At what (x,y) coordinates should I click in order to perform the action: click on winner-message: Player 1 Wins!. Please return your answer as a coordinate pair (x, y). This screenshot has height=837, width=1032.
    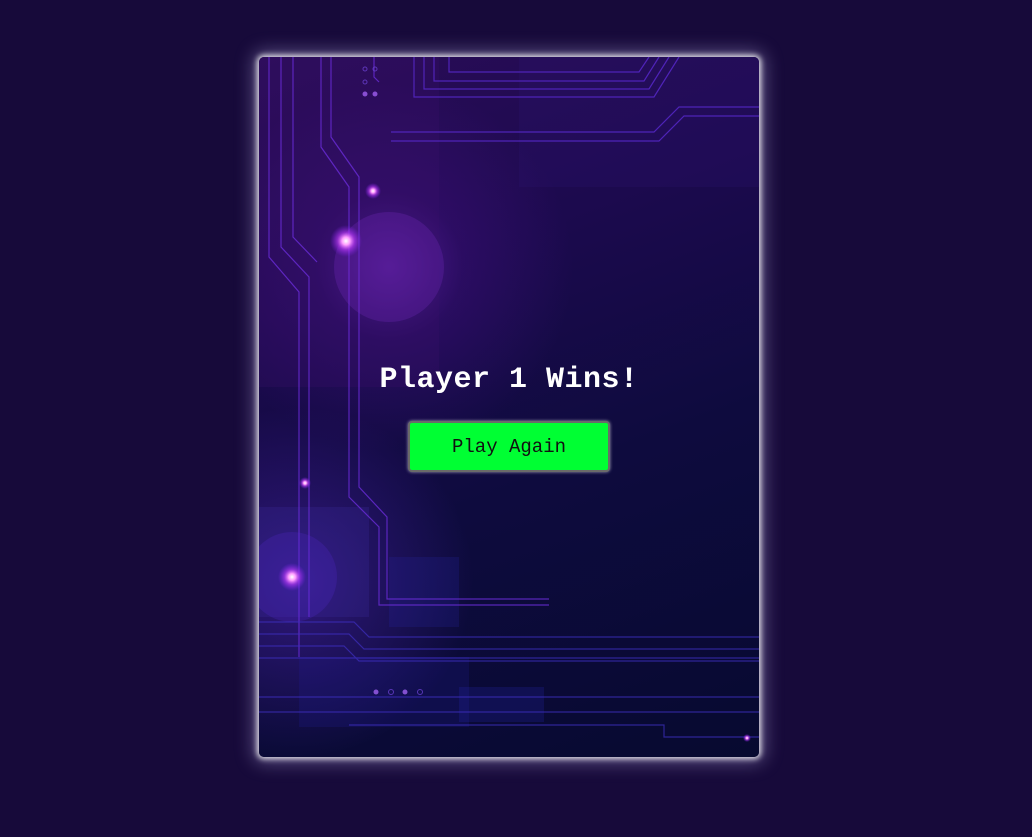
    Looking at the image, I should click on (509, 380).